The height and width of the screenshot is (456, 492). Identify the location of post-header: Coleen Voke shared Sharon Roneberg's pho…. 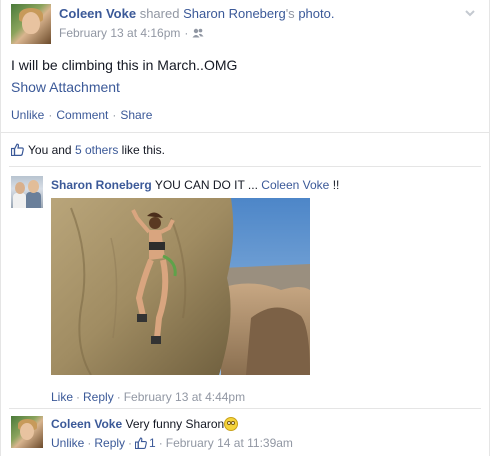
(246, 24).